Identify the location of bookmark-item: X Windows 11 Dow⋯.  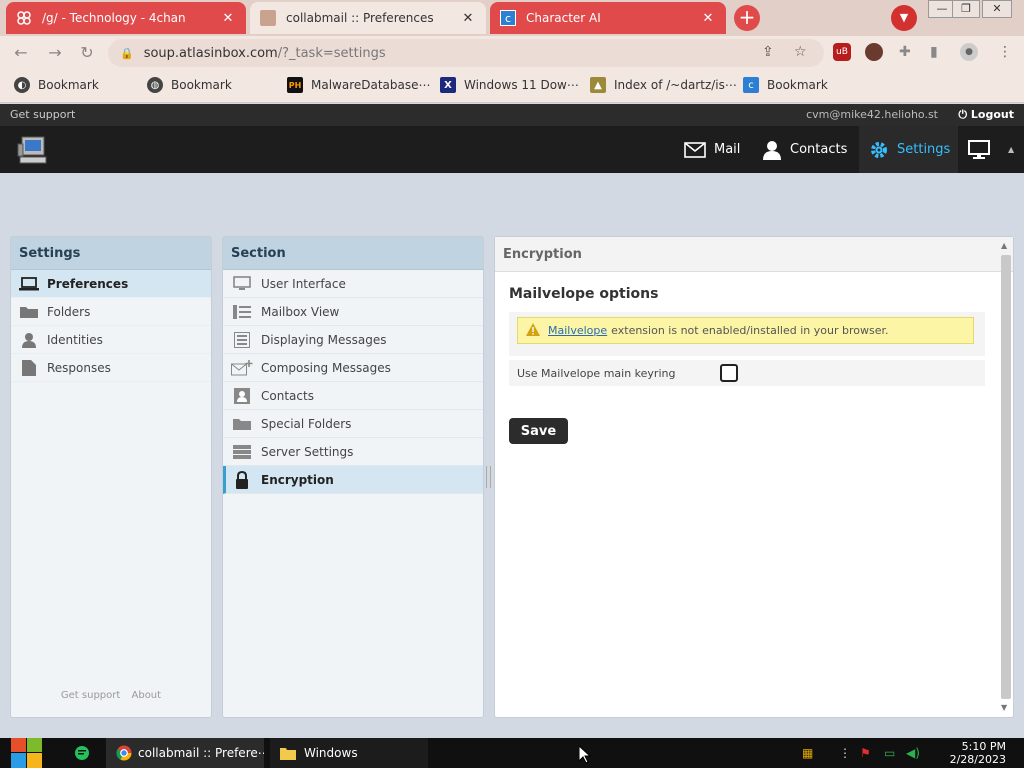
(509, 85).